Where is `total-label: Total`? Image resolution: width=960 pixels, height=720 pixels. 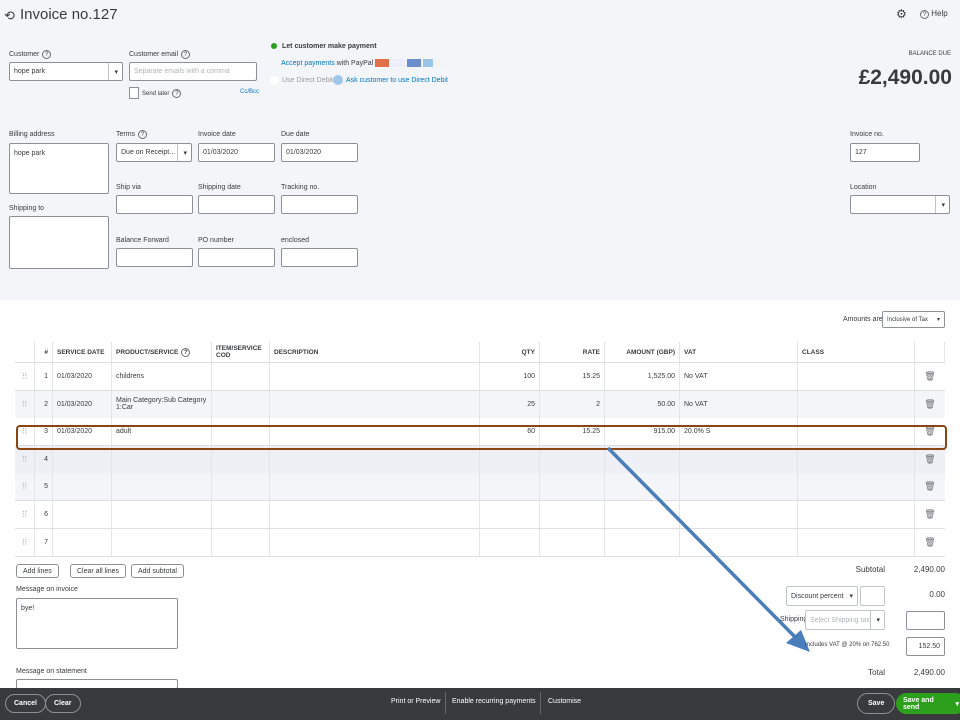
total-label: Total is located at coordinates (876, 672).